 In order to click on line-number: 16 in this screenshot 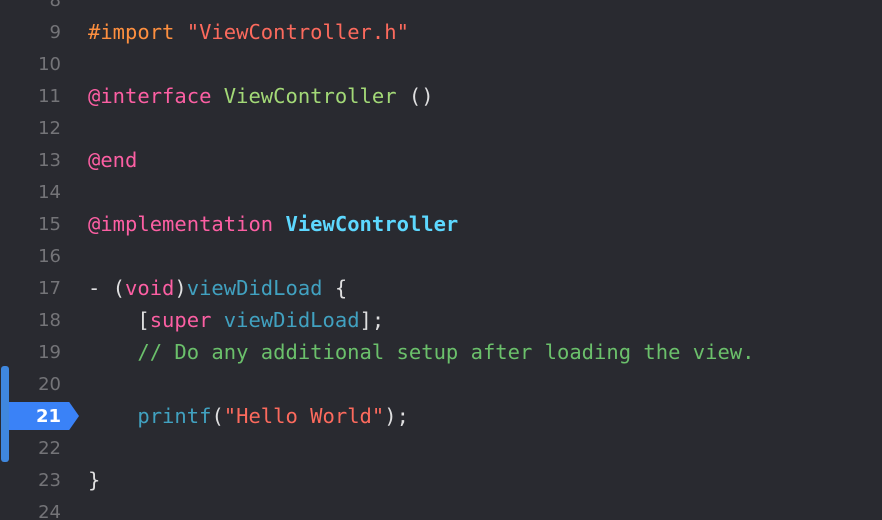, I will do `click(30, 256)`.